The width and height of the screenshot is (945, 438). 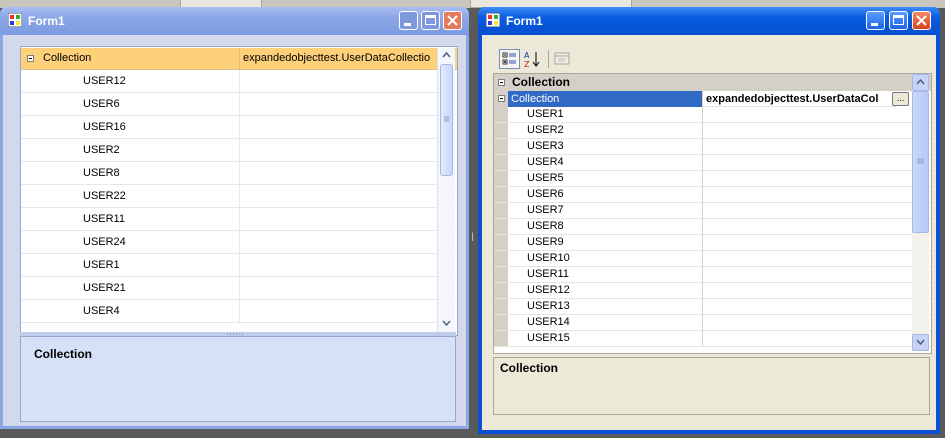 I want to click on list-item: USER21, so click(x=239, y=288).